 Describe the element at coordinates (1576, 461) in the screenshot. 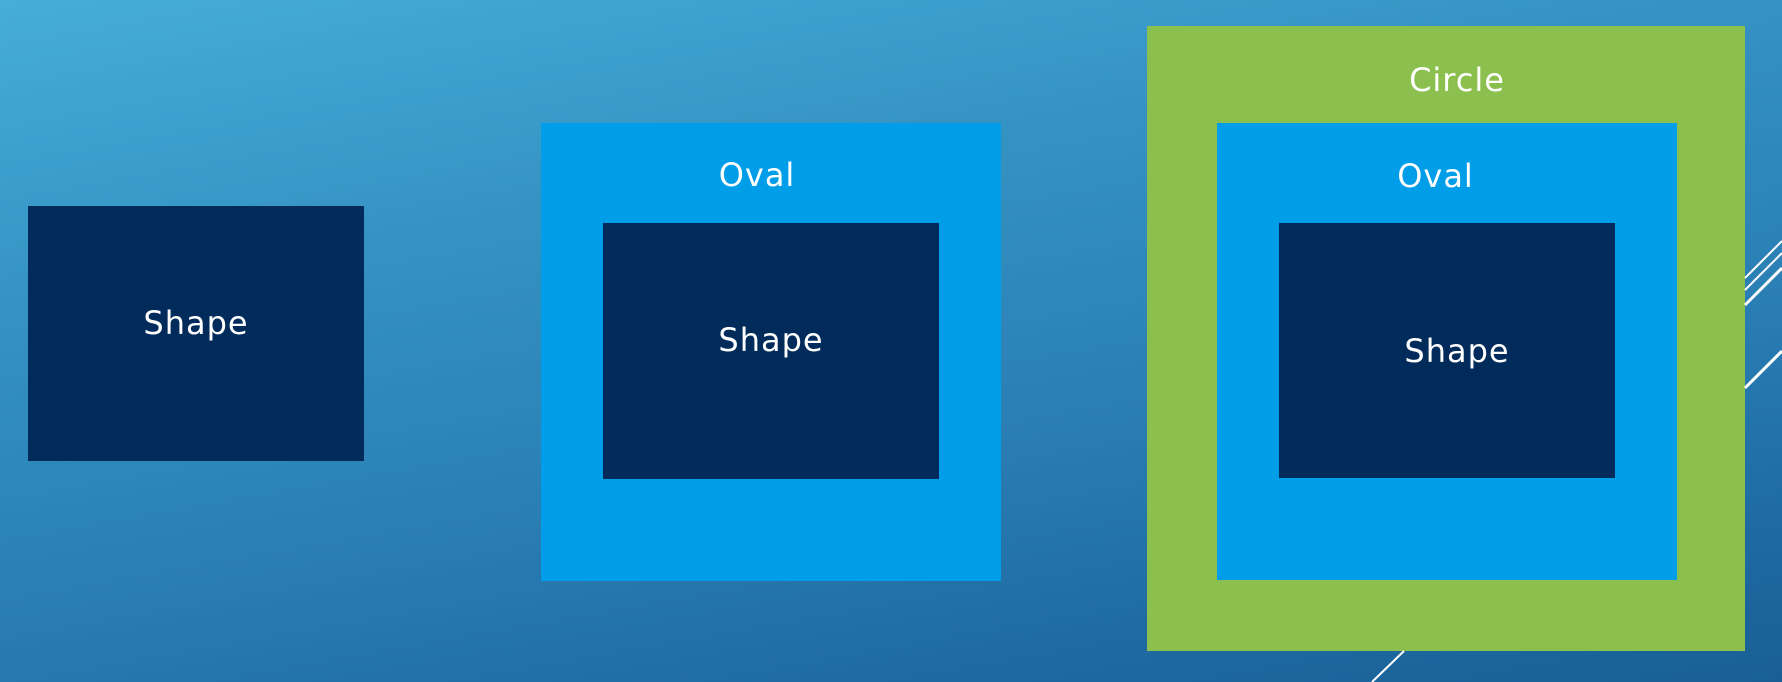

I see `decorative-lines` at that location.